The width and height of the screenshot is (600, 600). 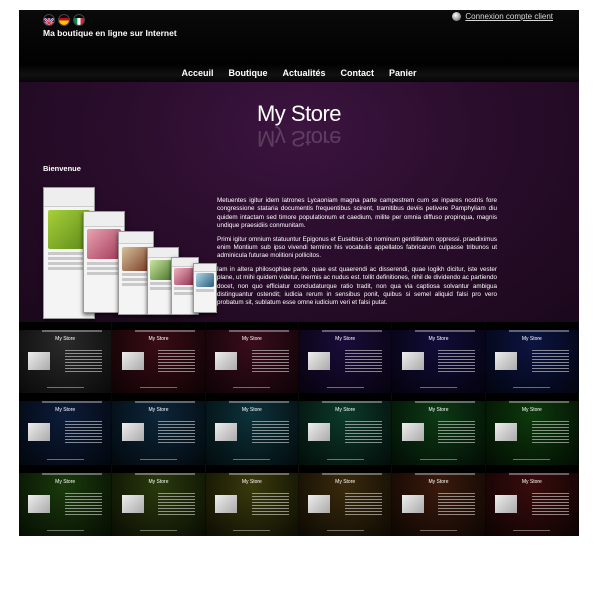 I want to click on language-selector, so click(x=64, y=20).